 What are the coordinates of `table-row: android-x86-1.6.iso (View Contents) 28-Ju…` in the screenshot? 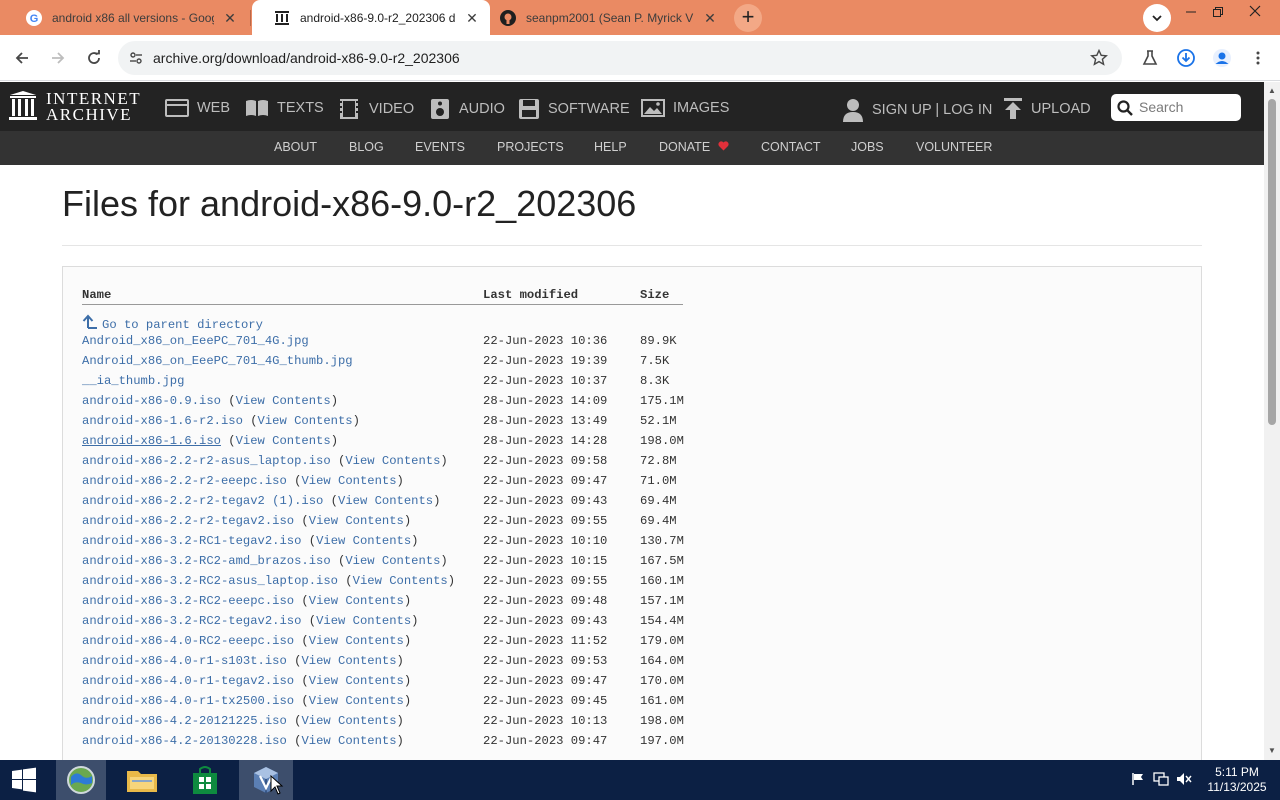 It's located at (632, 444).